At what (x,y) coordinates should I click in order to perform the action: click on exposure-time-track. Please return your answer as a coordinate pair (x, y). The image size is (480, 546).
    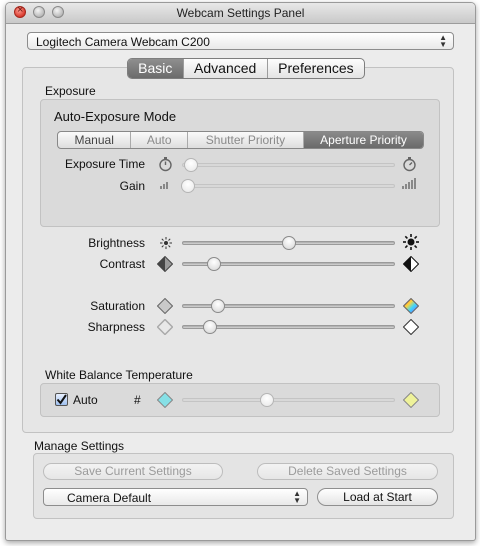
    Looking at the image, I should click on (288, 165).